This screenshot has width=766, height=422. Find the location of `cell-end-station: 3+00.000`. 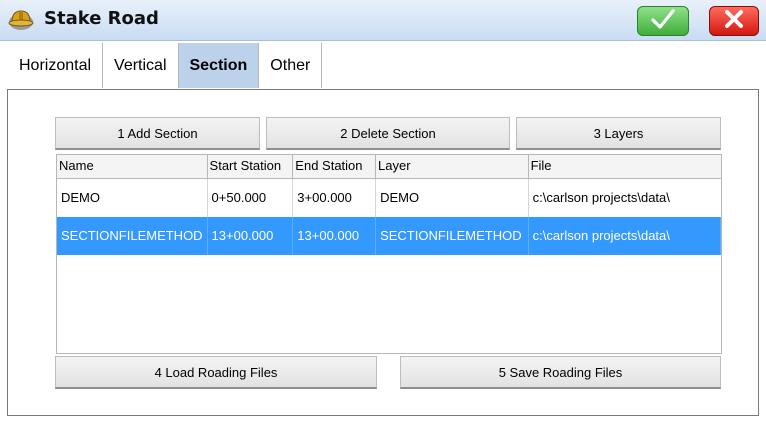

cell-end-station: 3+00.000 is located at coordinates (335, 198).